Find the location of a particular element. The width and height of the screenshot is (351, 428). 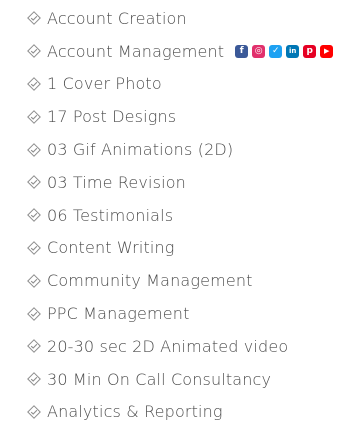

feature-item-testimonials: 06 Testimonials is located at coordinates (187, 215).